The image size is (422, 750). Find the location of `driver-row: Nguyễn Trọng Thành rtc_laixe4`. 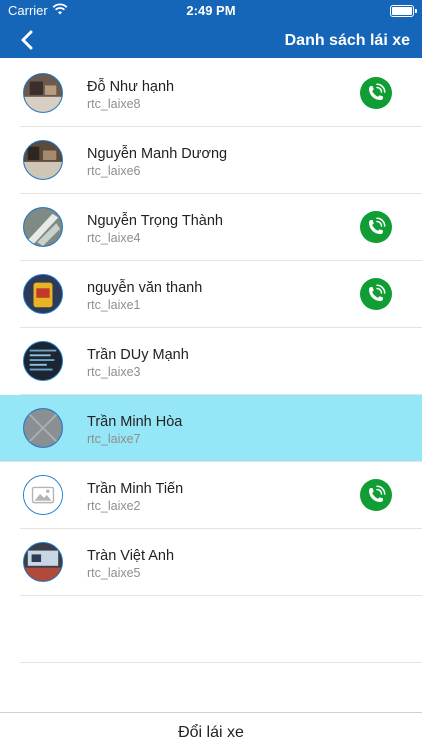

driver-row: Nguyễn Trọng Thành rtc_laixe4 is located at coordinates (221, 227).